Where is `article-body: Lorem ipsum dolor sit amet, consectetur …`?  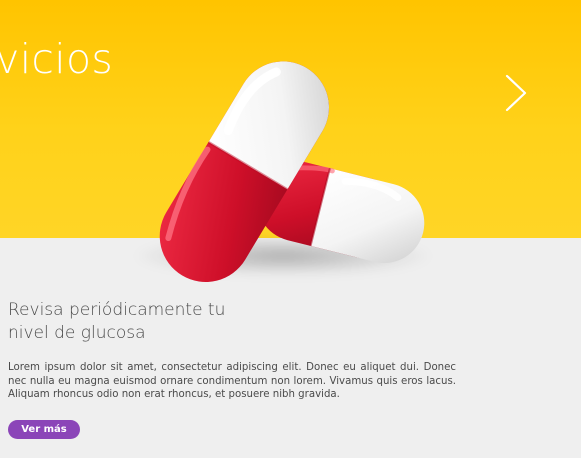
article-body: Lorem ipsum dolor sit amet, consectetur … is located at coordinates (232, 381).